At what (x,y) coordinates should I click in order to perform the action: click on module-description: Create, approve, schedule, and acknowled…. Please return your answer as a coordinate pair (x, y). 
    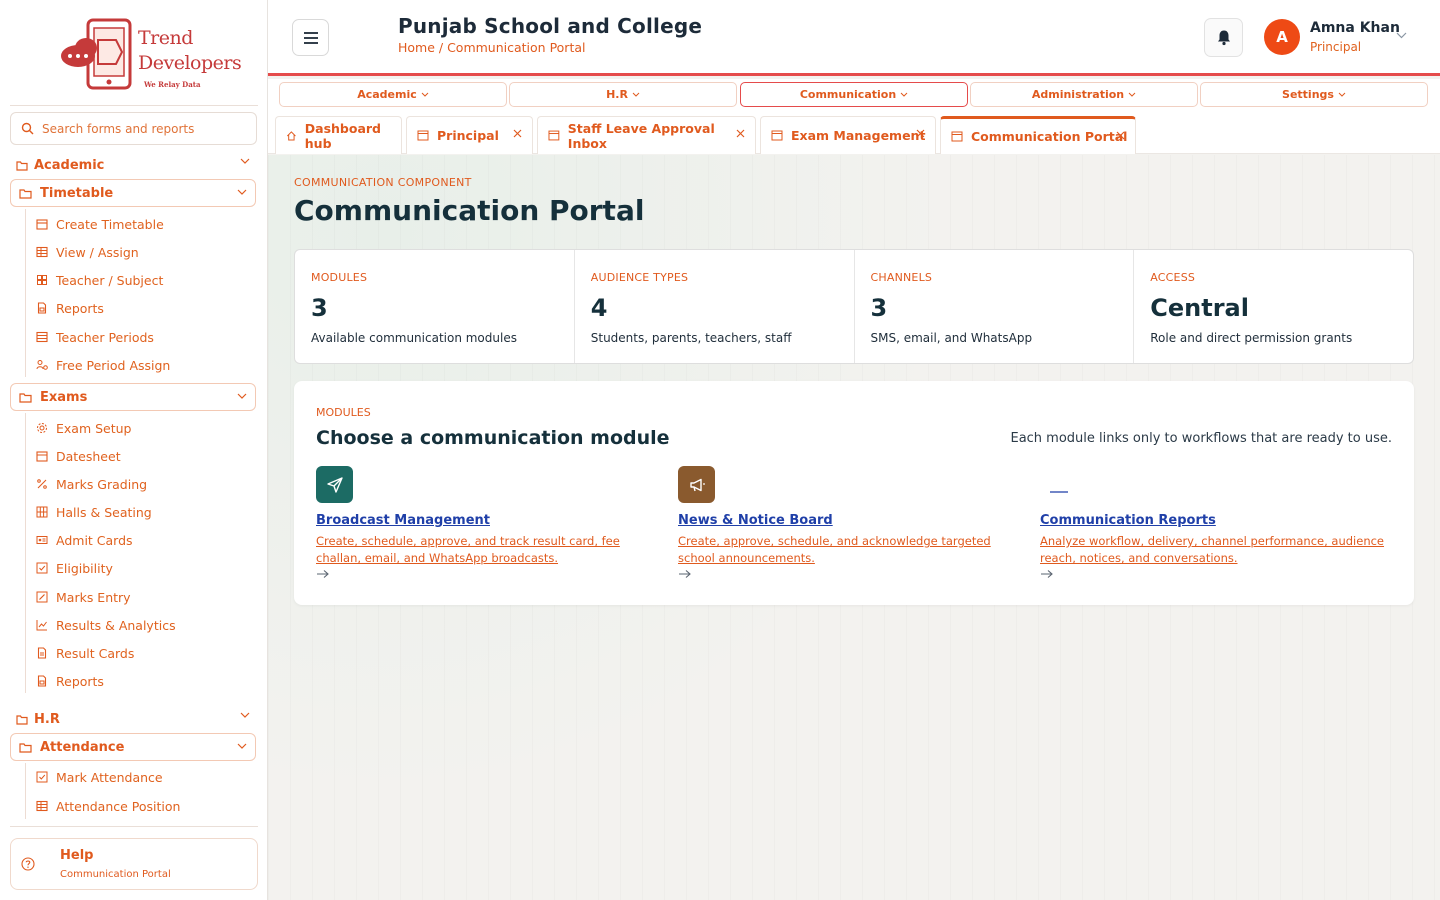
    Looking at the image, I should click on (850, 550).